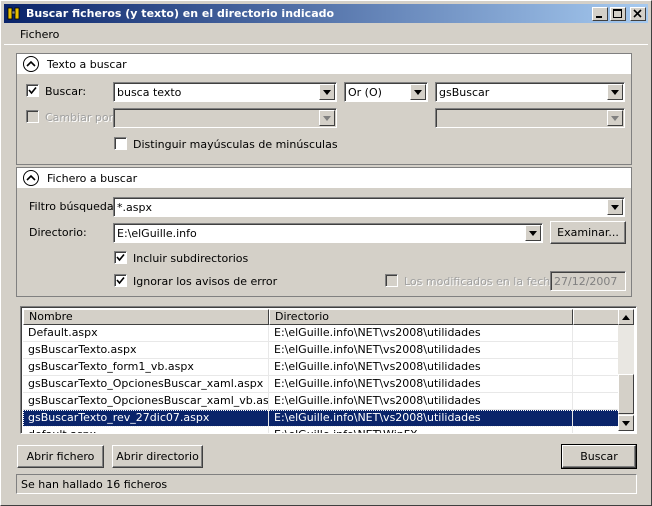 The image size is (652, 506). What do you see at coordinates (149, 92) in the screenshot?
I see `buscar-value: busca texto` at bounding box center [149, 92].